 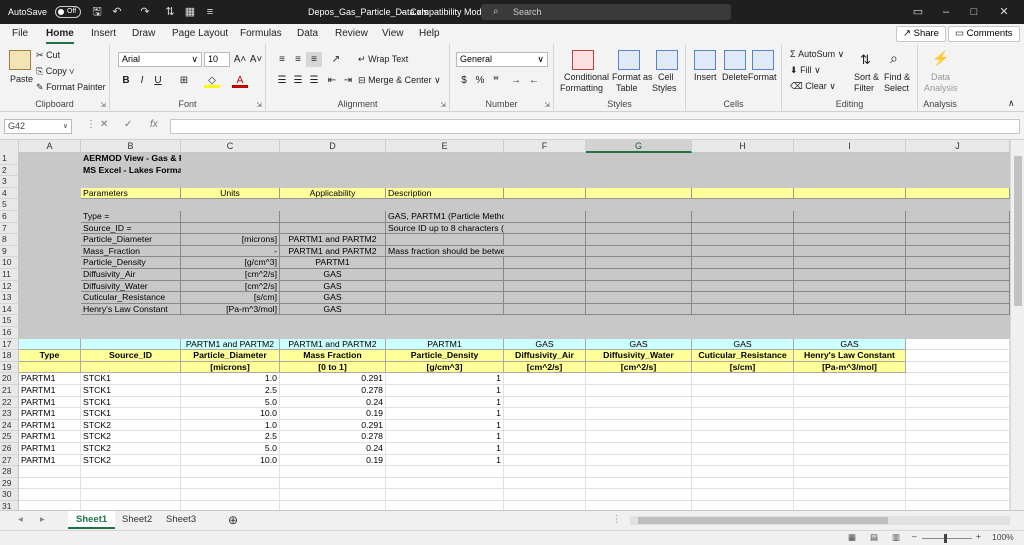 What do you see at coordinates (1018, 231) in the screenshot?
I see `scroll-thumb` at bounding box center [1018, 231].